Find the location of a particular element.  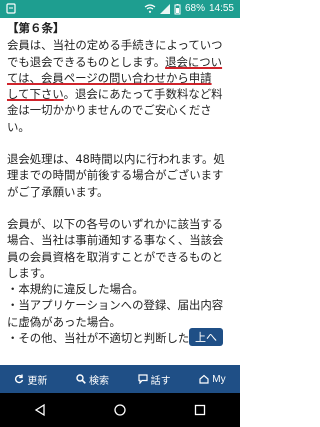

bullet-item: ・当アプリケーションへの登録、届出内容 is located at coordinates (115, 305).